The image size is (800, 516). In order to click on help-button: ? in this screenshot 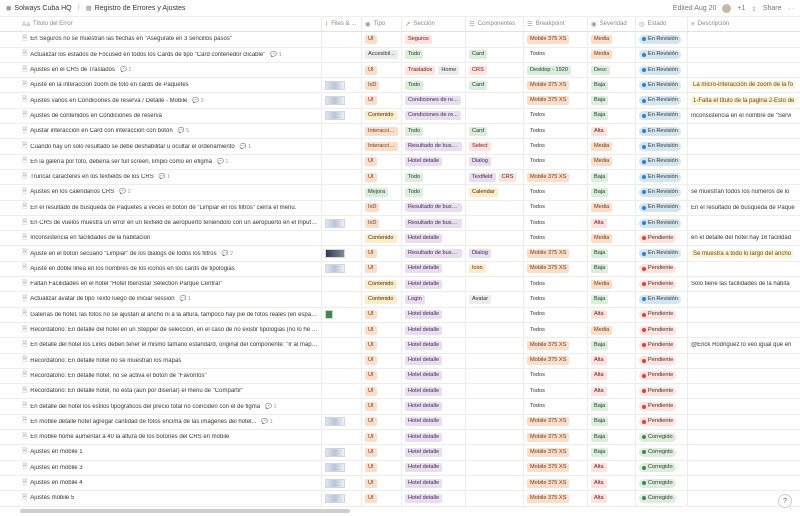, I will do `click(785, 501)`.